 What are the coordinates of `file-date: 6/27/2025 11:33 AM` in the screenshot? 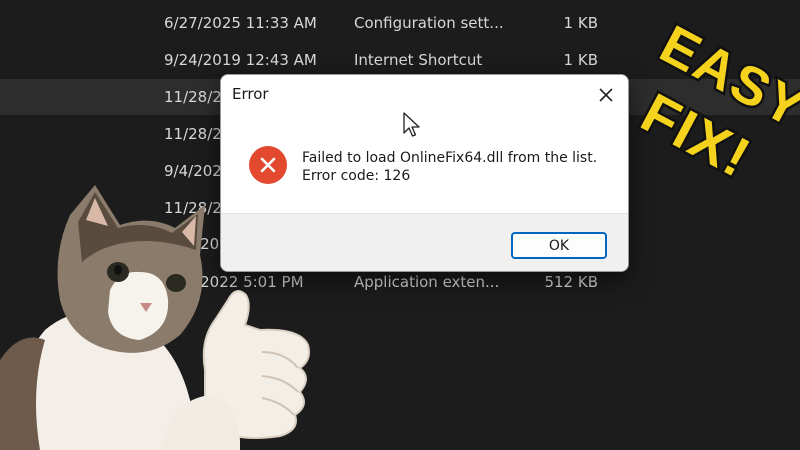 It's located at (240, 23).